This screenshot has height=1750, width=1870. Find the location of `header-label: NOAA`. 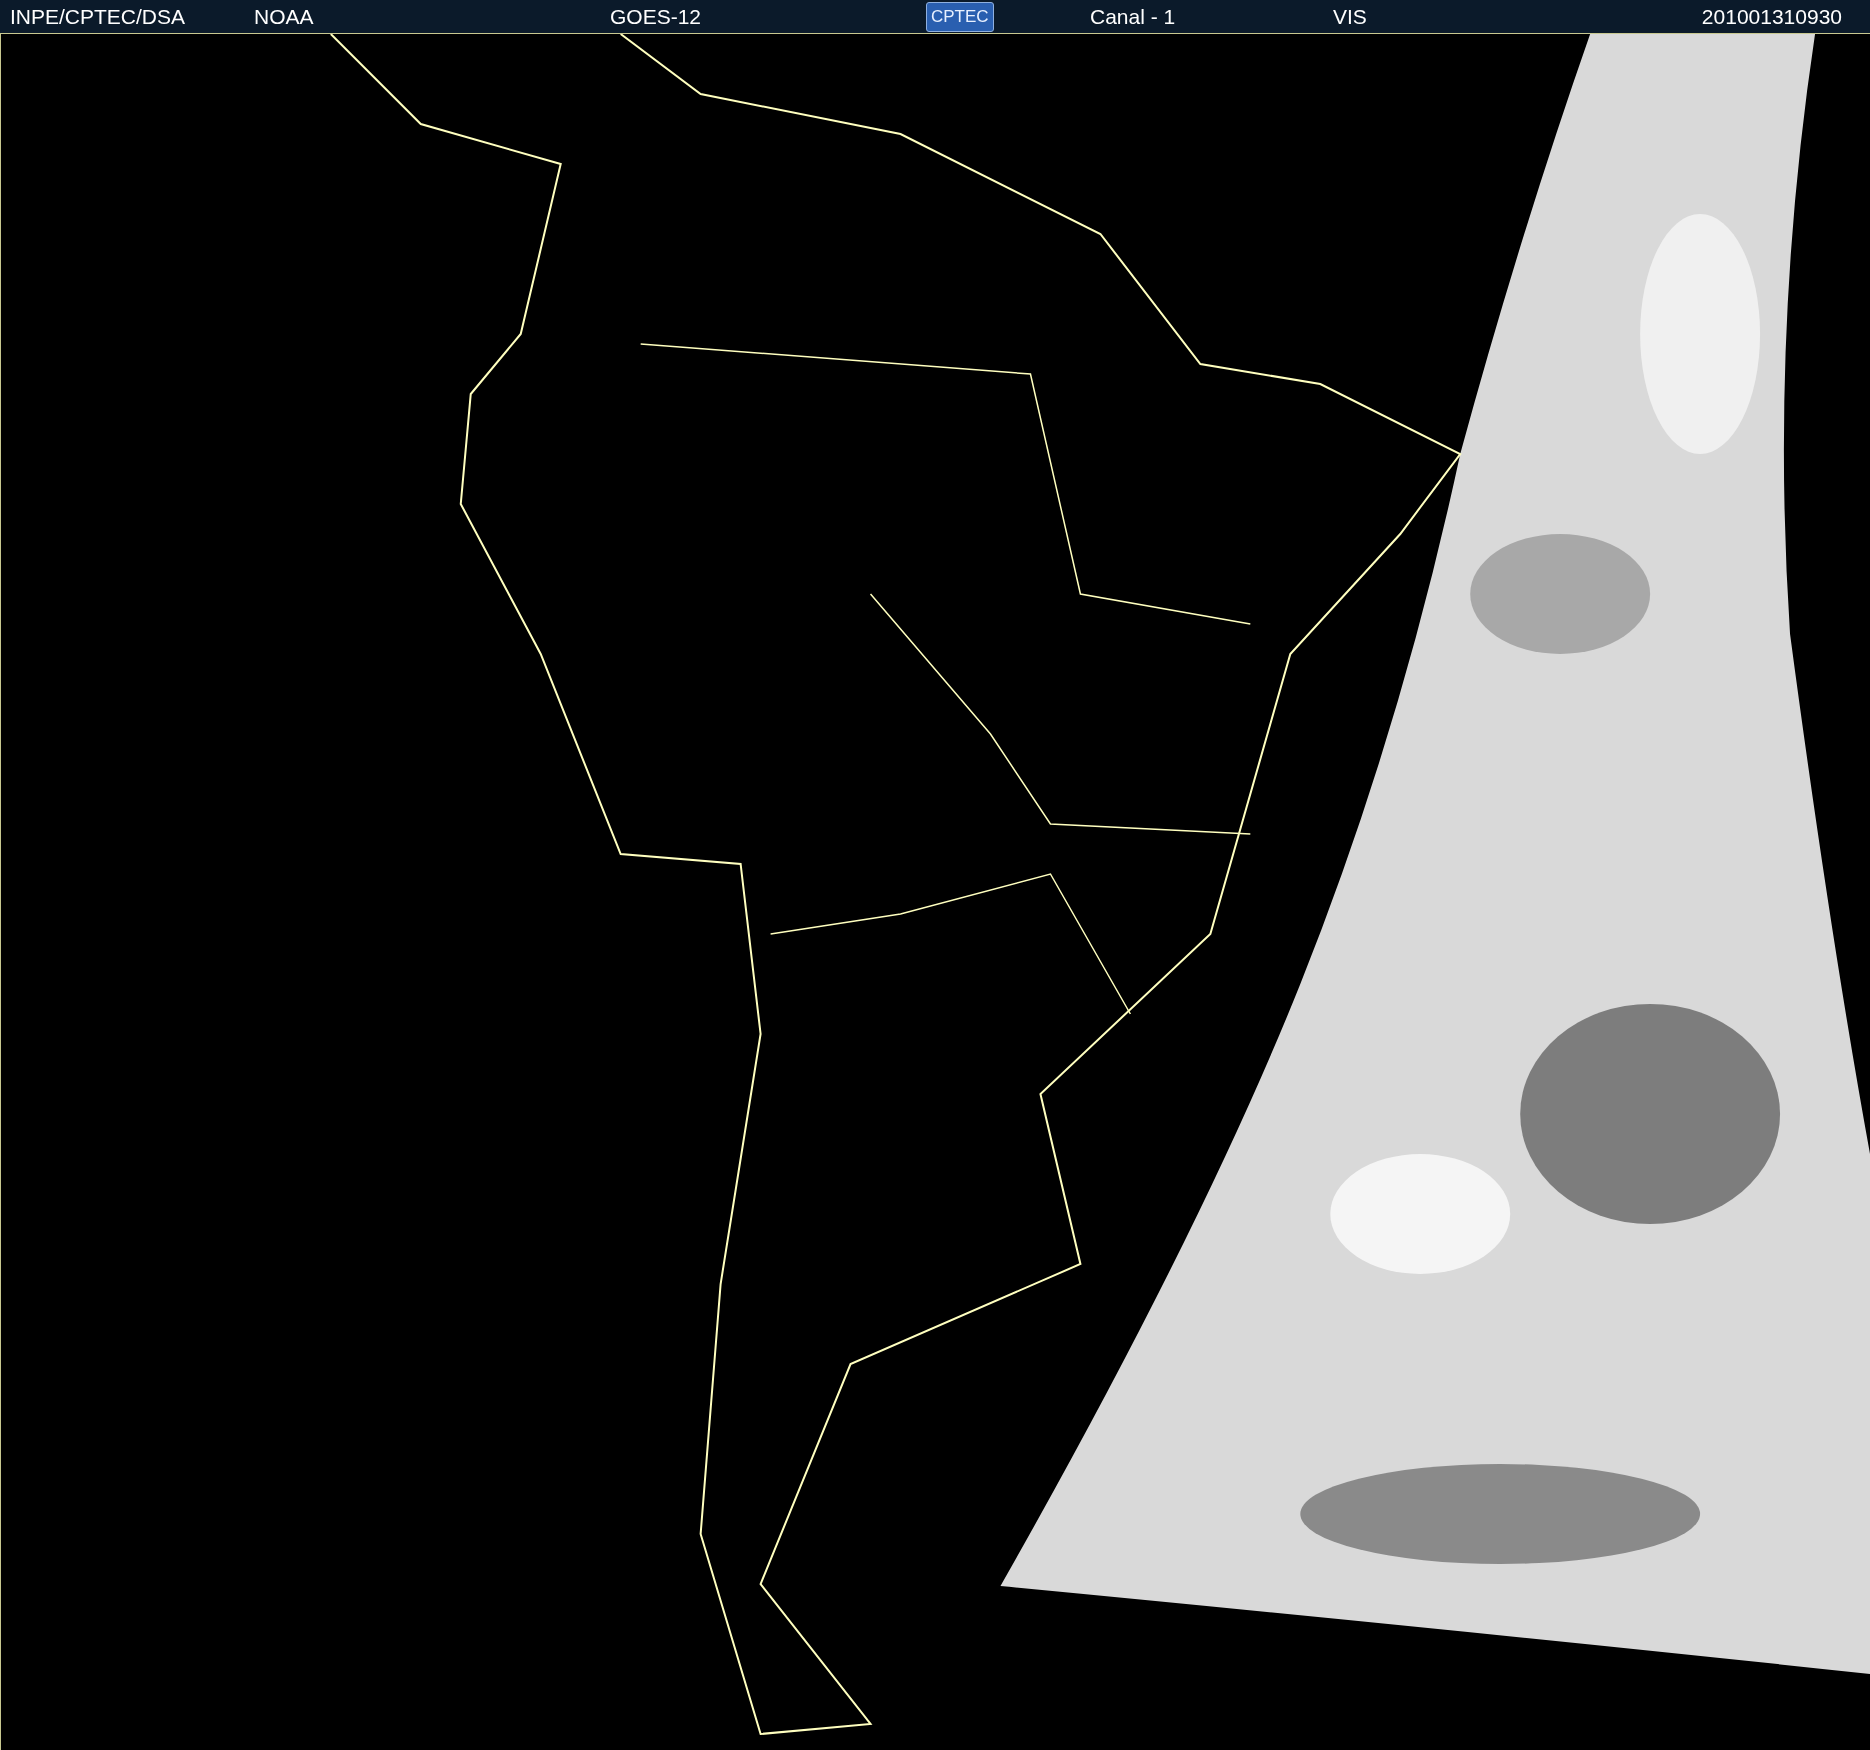

header-label: NOAA is located at coordinates (284, 16).